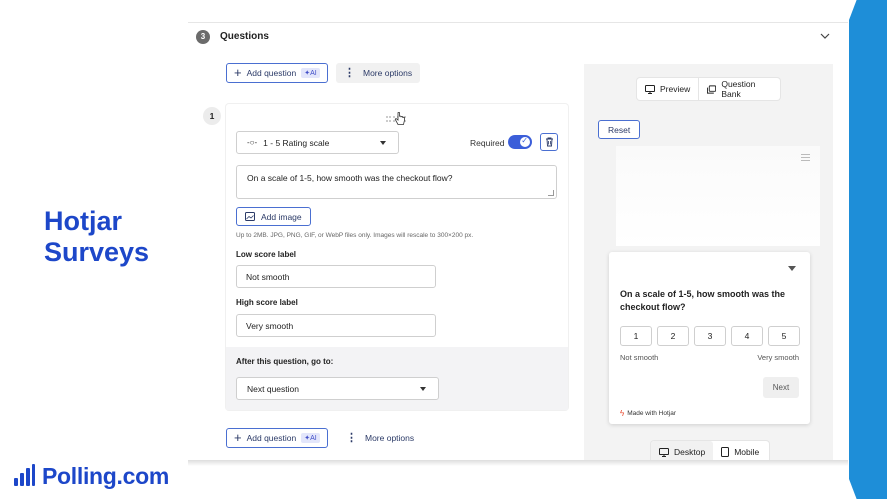  Describe the element at coordinates (675, 89) in the screenshot. I see `tab-preview-label: Preview` at that location.